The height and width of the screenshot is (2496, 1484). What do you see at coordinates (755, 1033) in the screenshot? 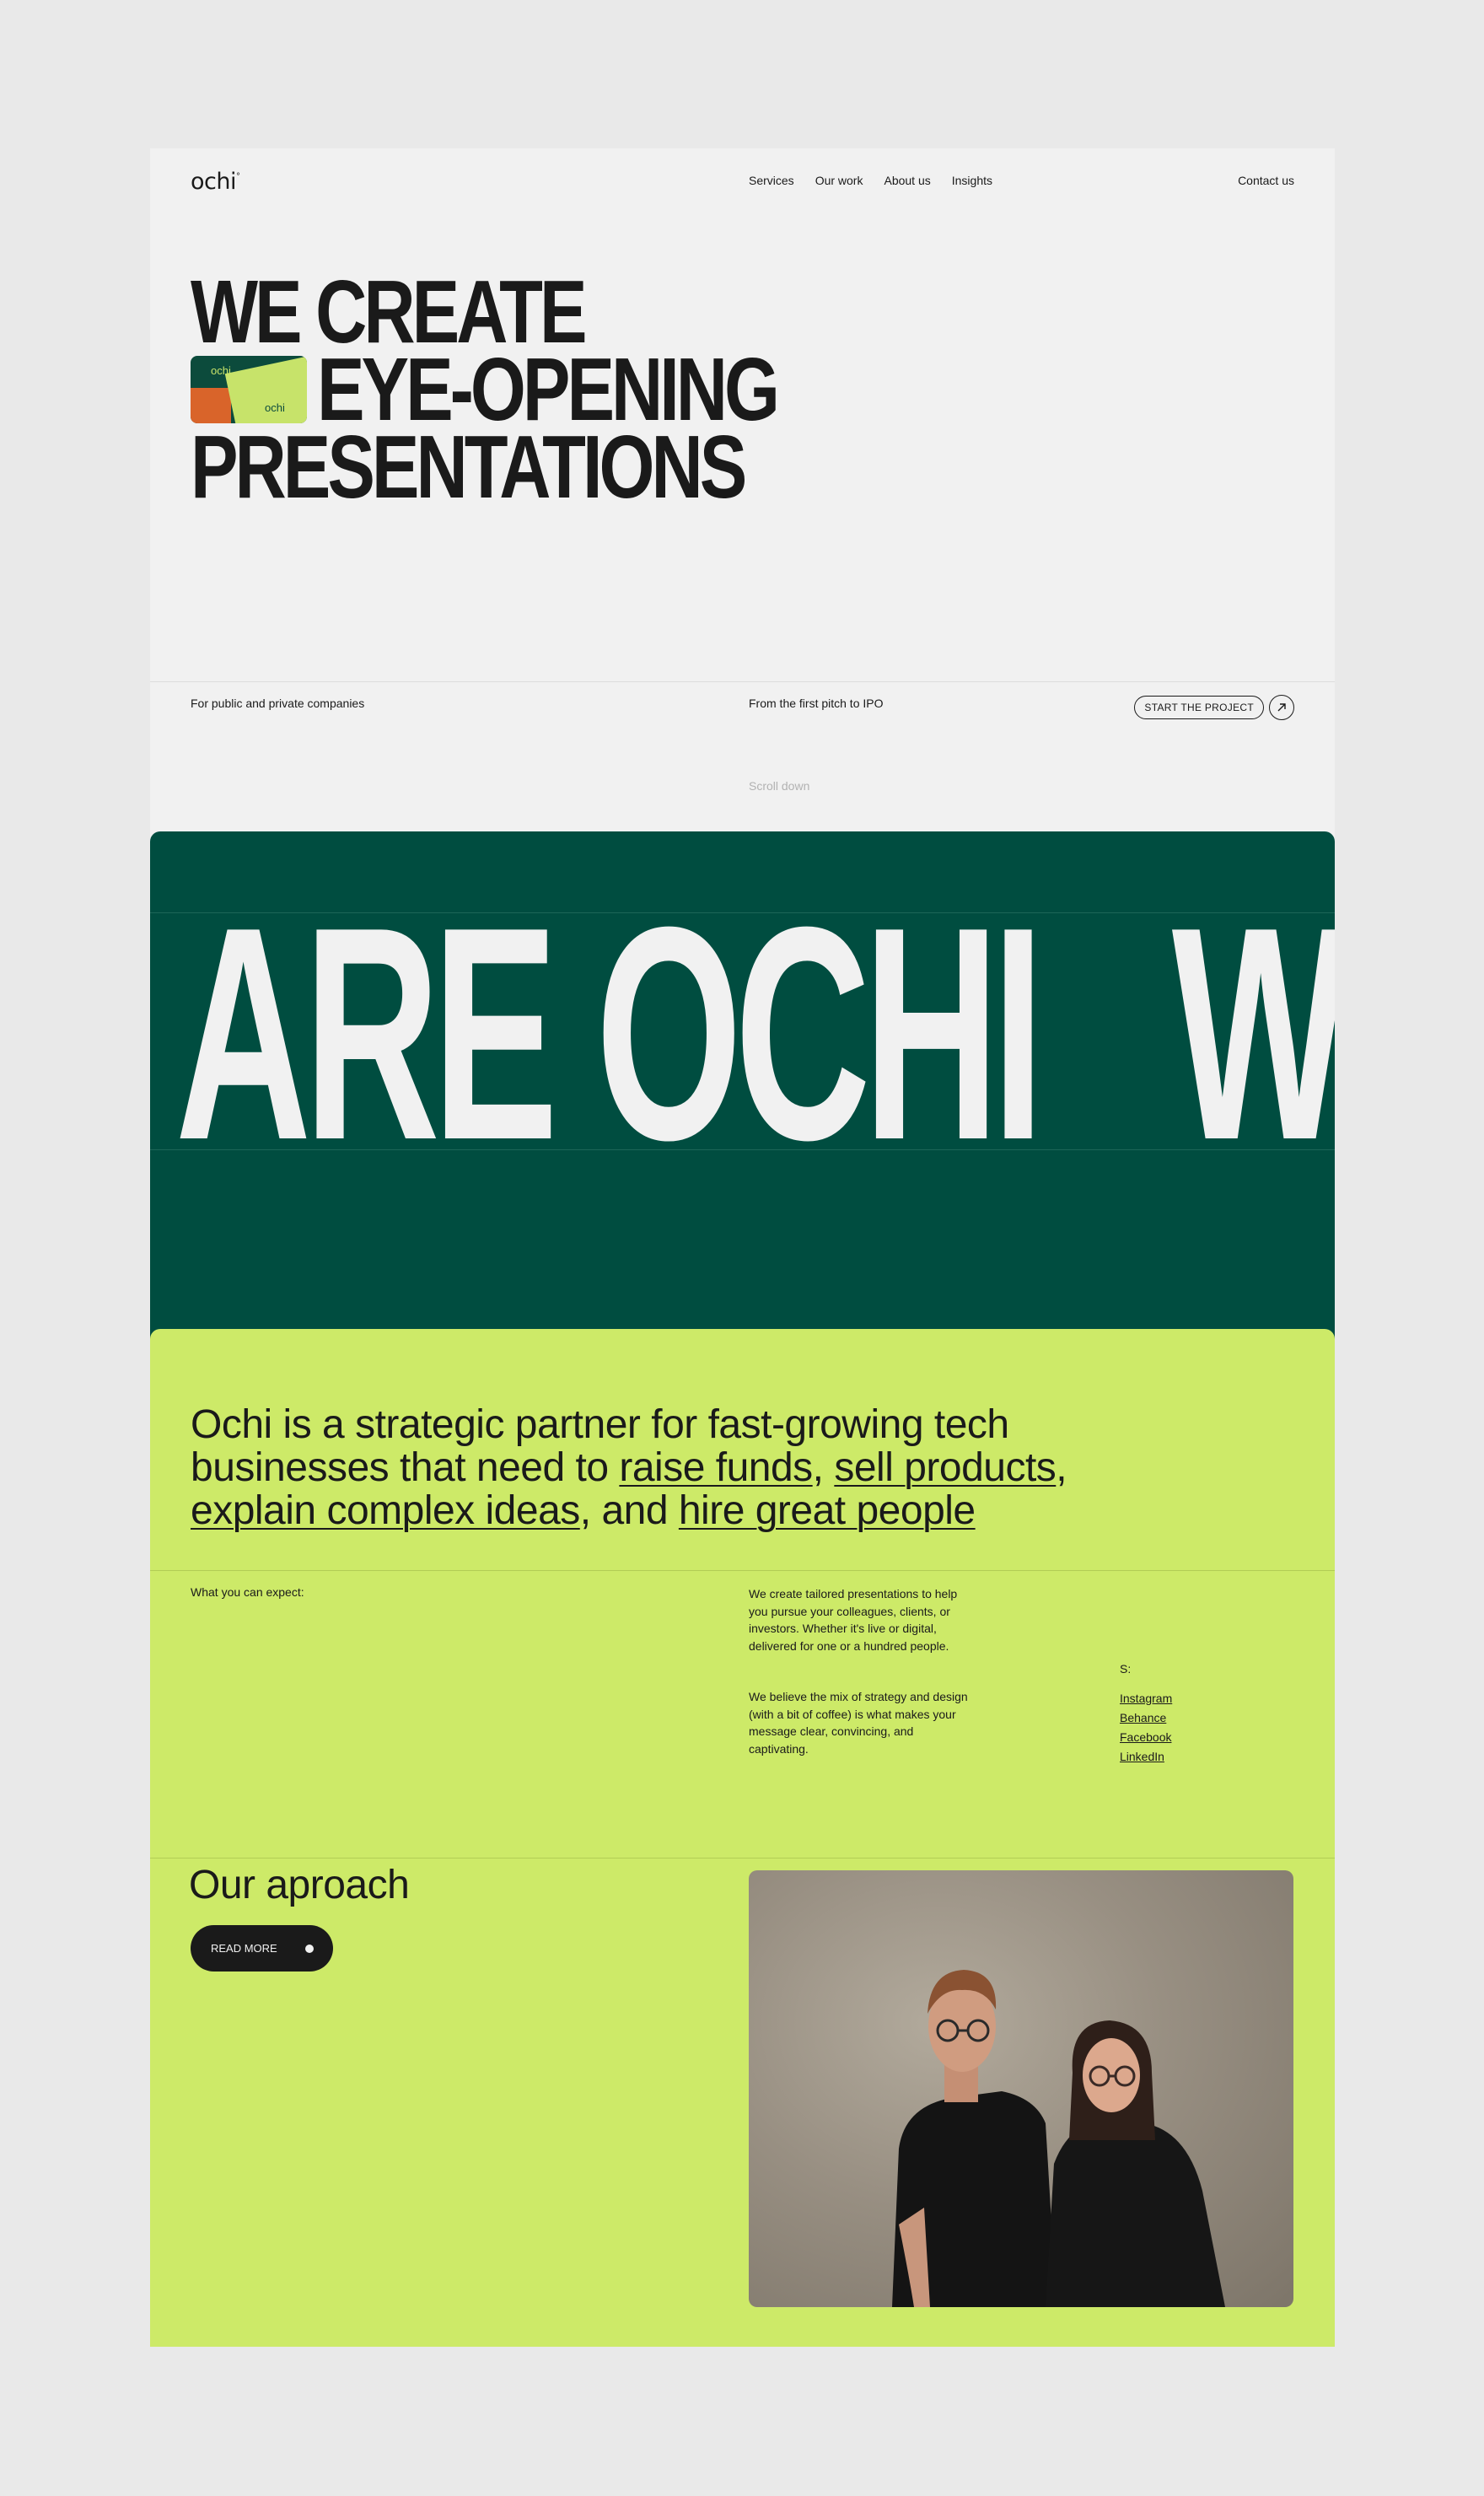
I see `marquee-text: ARE OCHI WE` at bounding box center [755, 1033].